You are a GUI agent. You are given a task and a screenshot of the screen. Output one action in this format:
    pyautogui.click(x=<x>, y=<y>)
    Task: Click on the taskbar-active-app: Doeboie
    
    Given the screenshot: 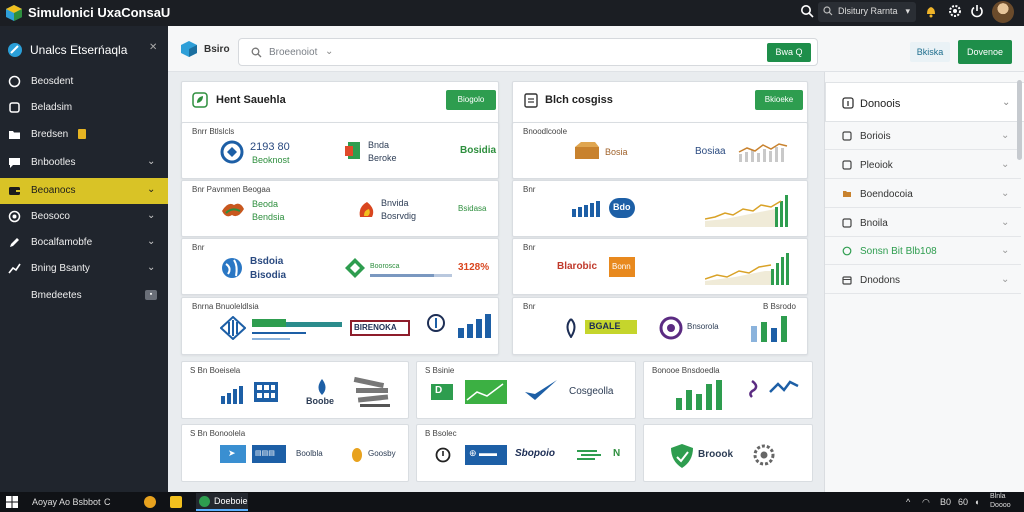 What is the action you would take?
    pyautogui.click(x=222, y=502)
    